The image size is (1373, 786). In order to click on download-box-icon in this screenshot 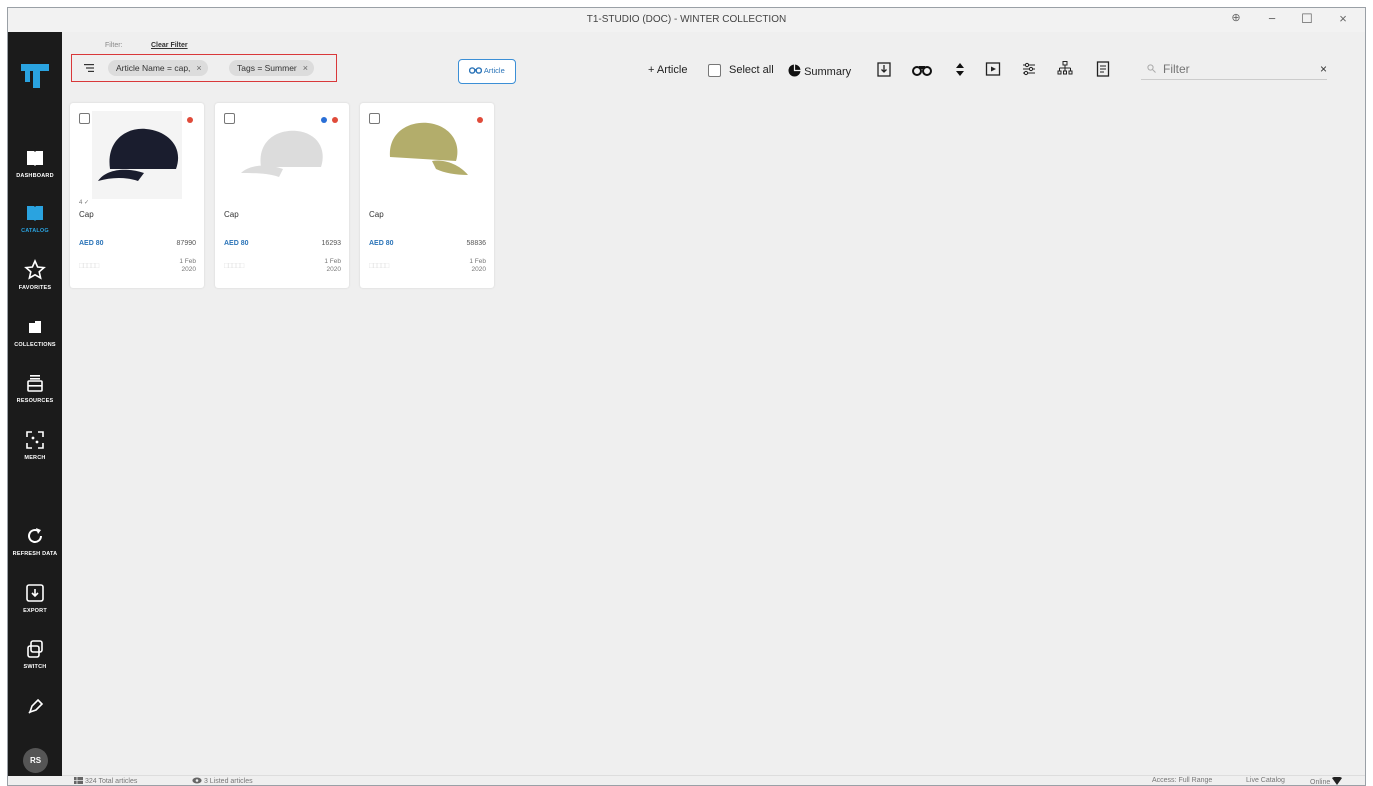, I will do `click(884, 69)`.